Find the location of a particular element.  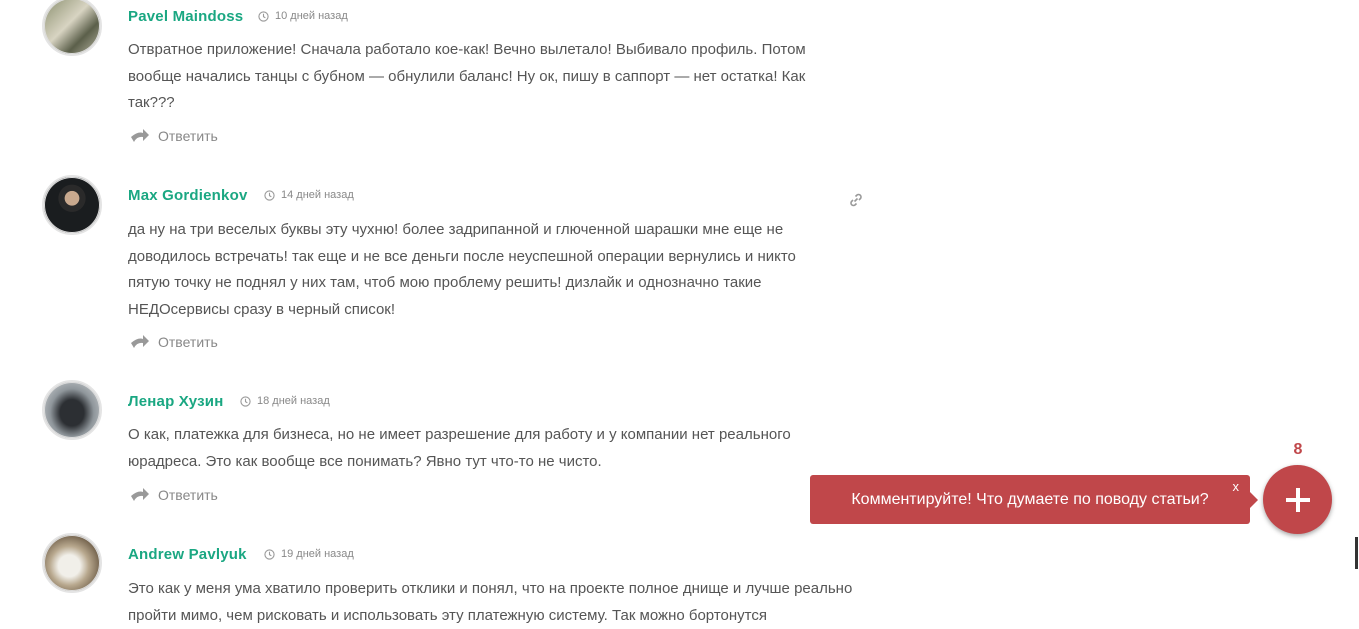

comment-author: Pavel Maindoss is located at coordinates (185, 16).